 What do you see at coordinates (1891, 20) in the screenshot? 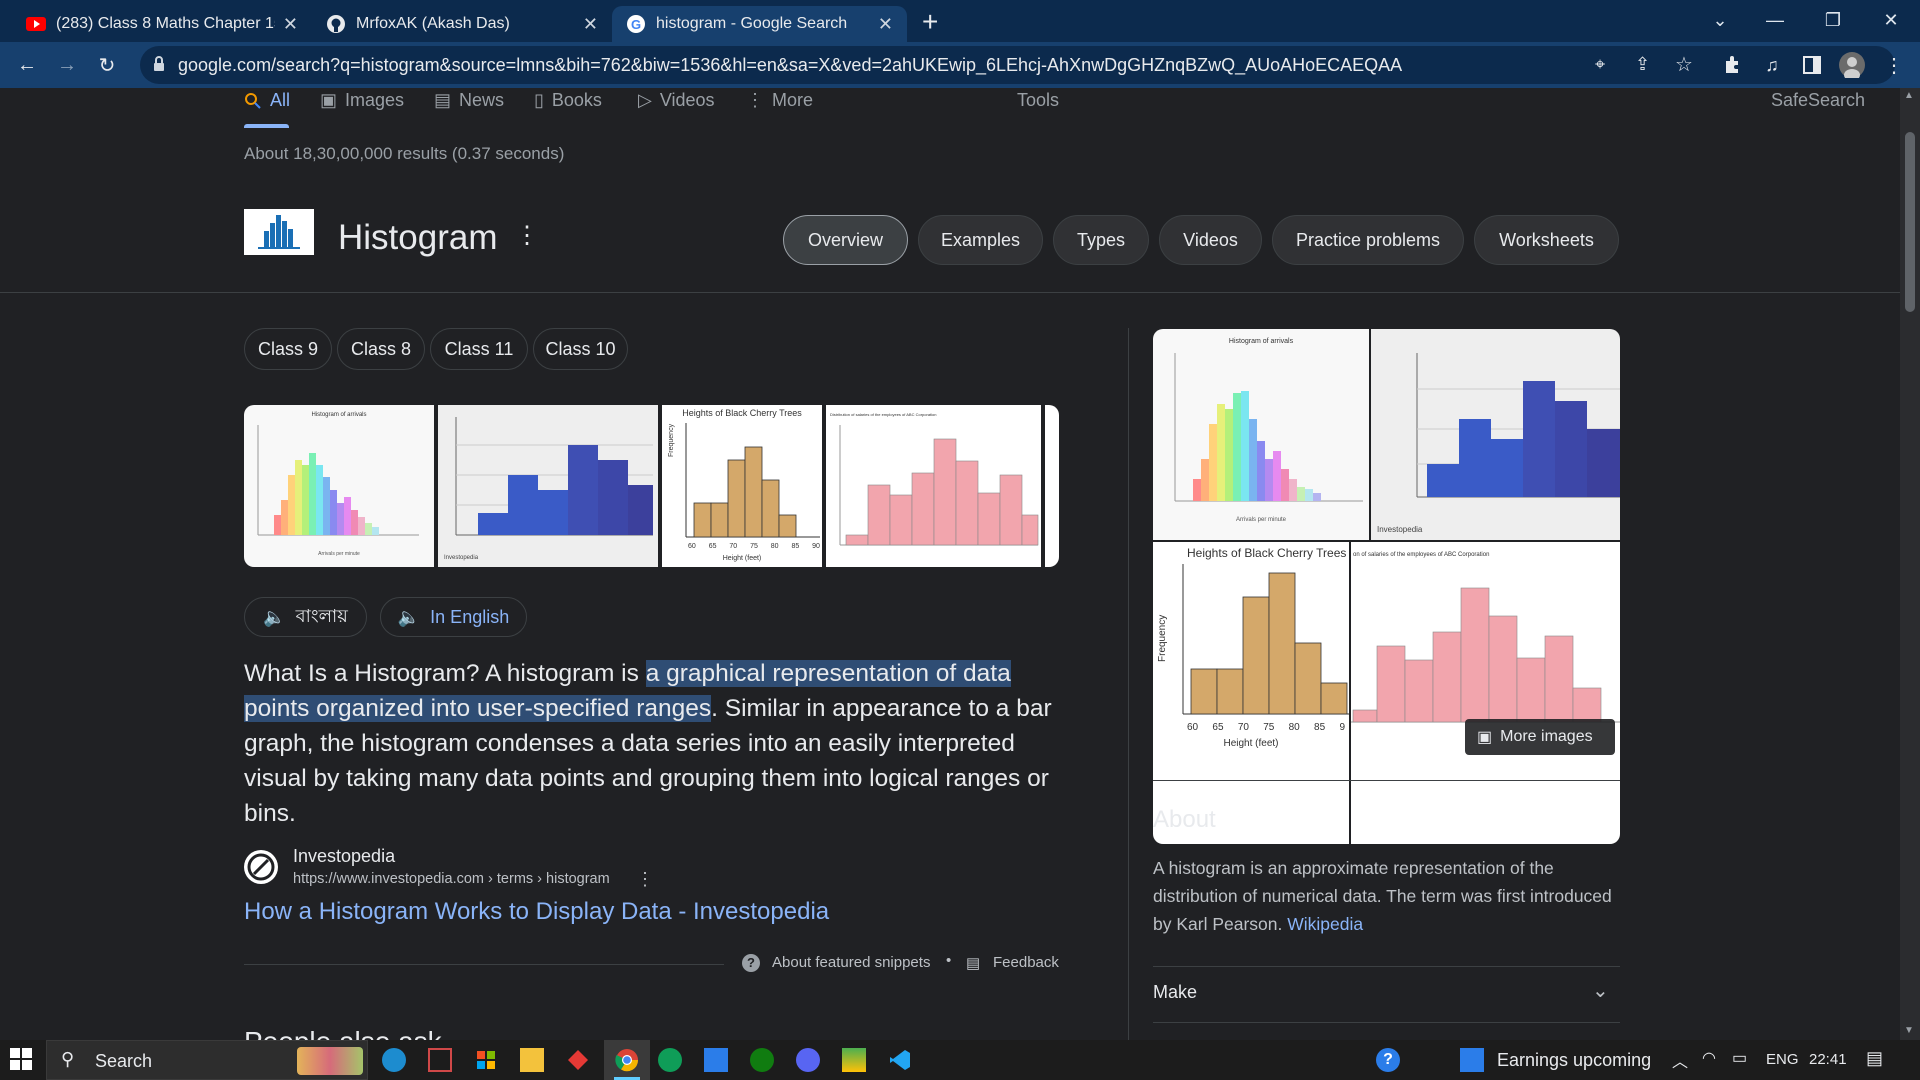
I see `close-window-button: ✕` at bounding box center [1891, 20].